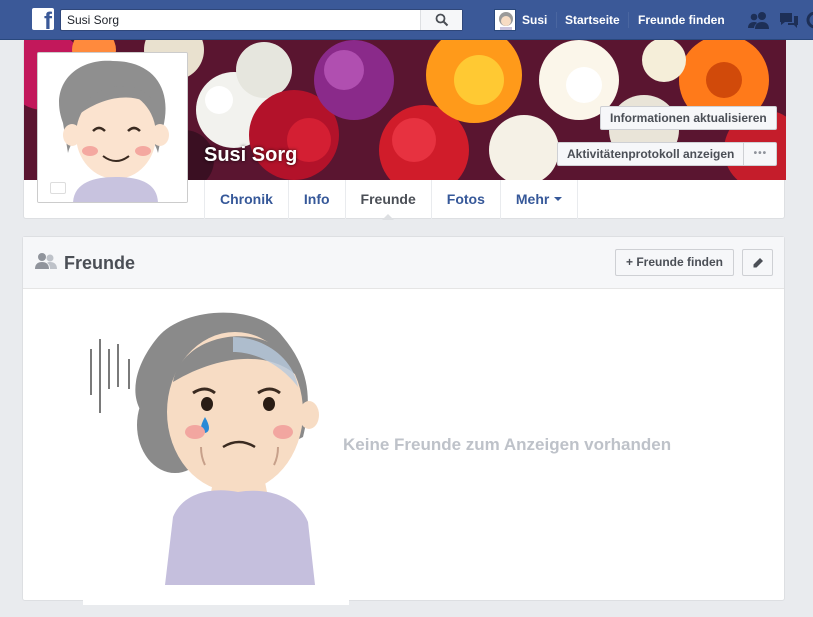 The width and height of the screenshot is (813, 617). I want to click on friends-icon, so click(46, 261).